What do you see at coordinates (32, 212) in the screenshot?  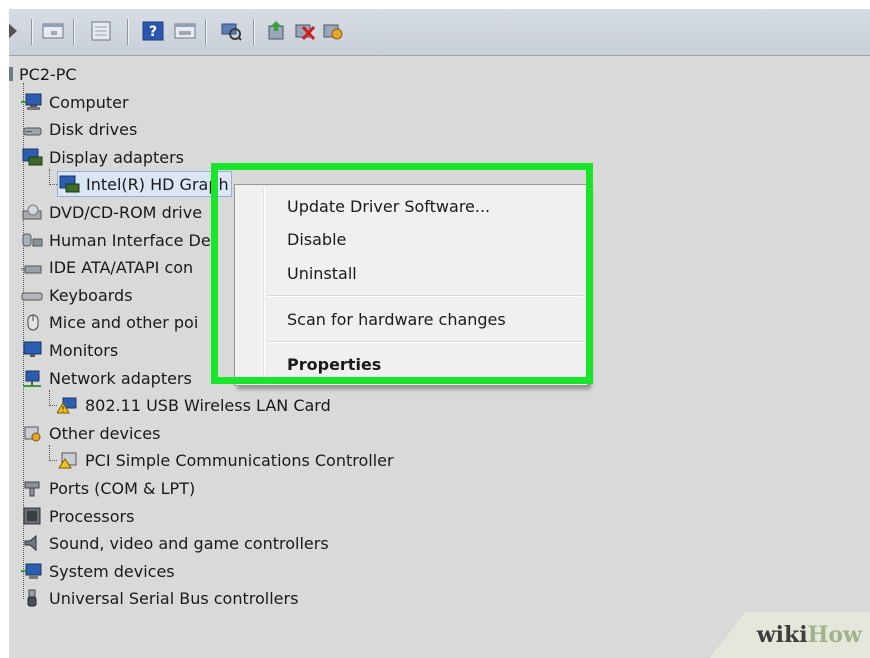 I see `dvd-drive-icon` at bounding box center [32, 212].